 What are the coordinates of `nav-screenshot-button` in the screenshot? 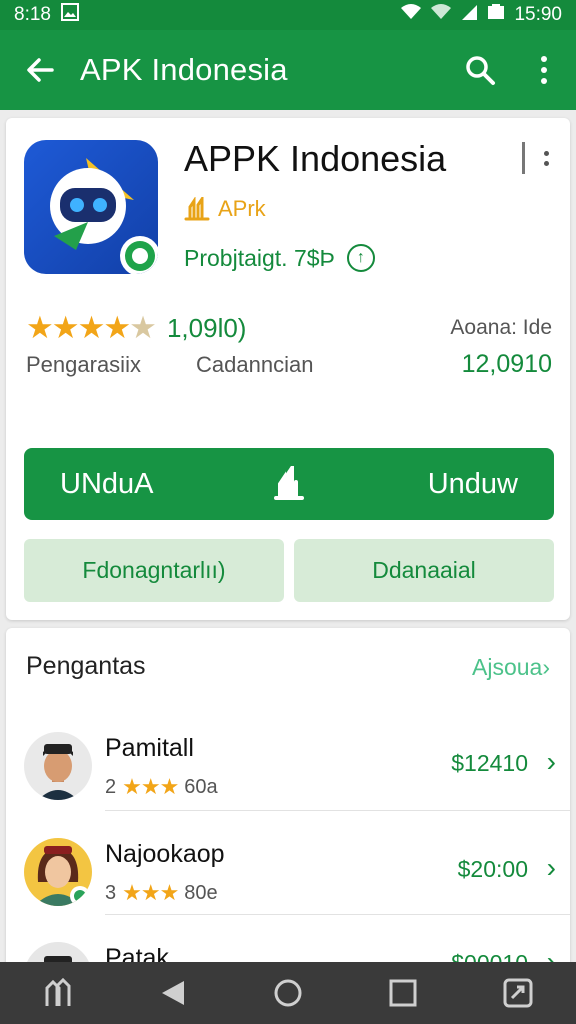 It's located at (518, 993).